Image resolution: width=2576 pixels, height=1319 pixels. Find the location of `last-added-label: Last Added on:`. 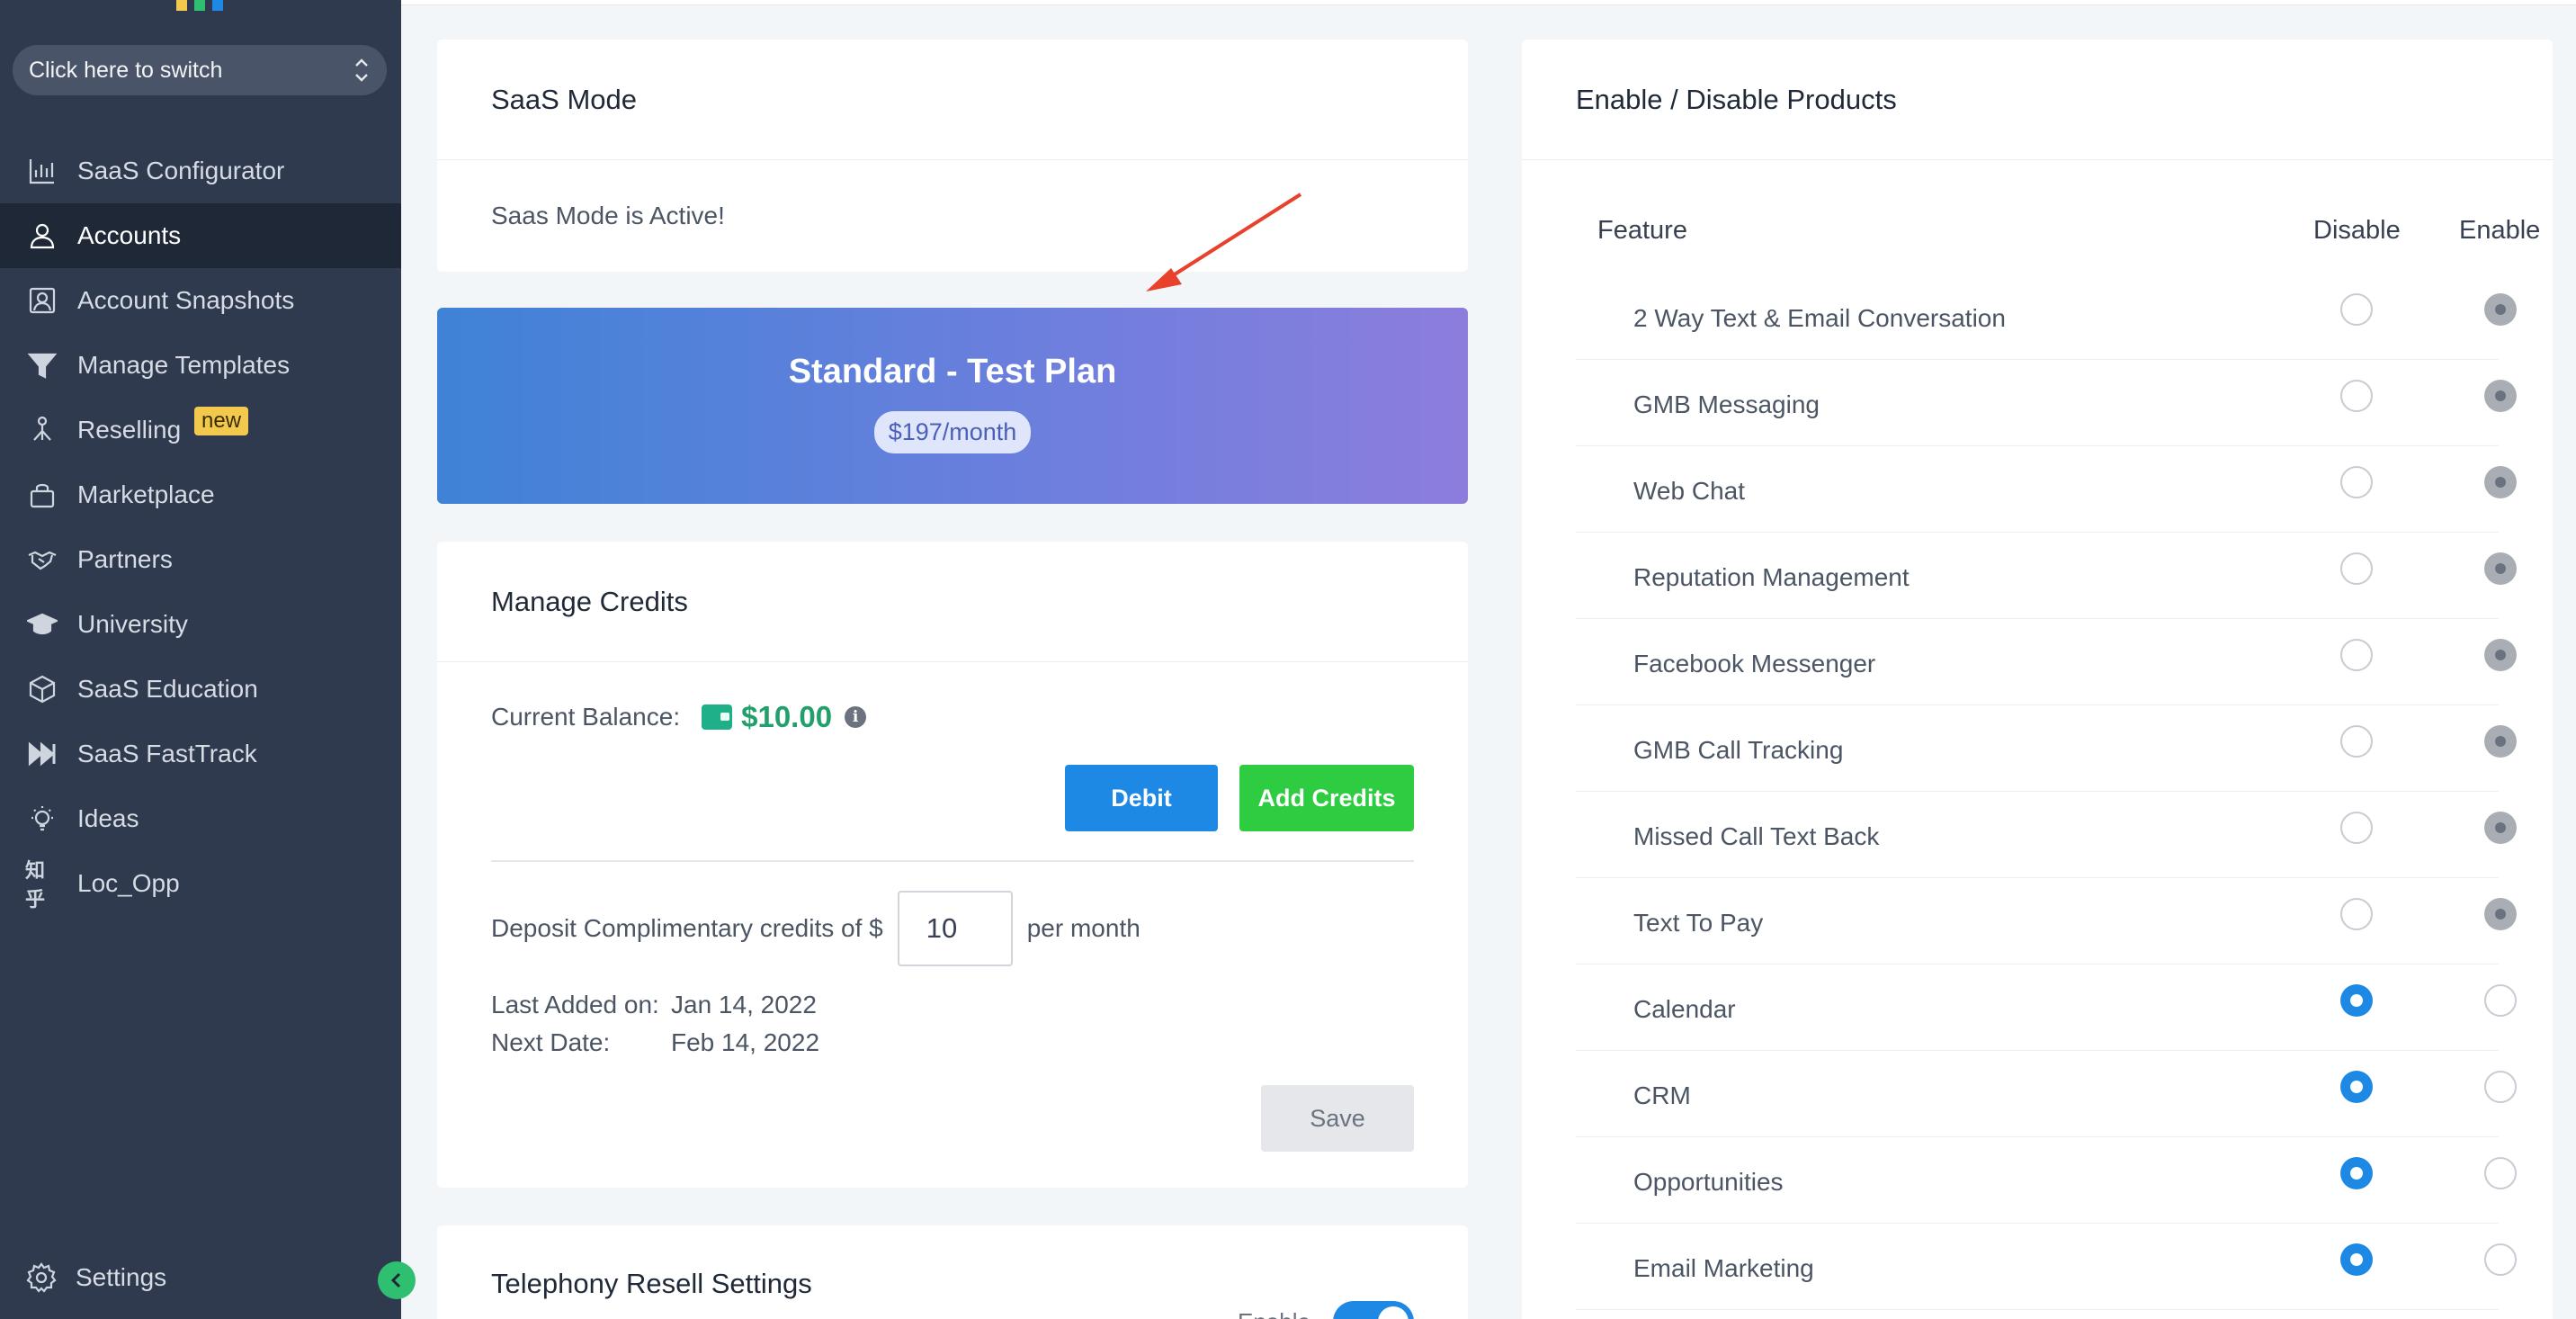

last-added-label: Last Added on: is located at coordinates (575, 1004).